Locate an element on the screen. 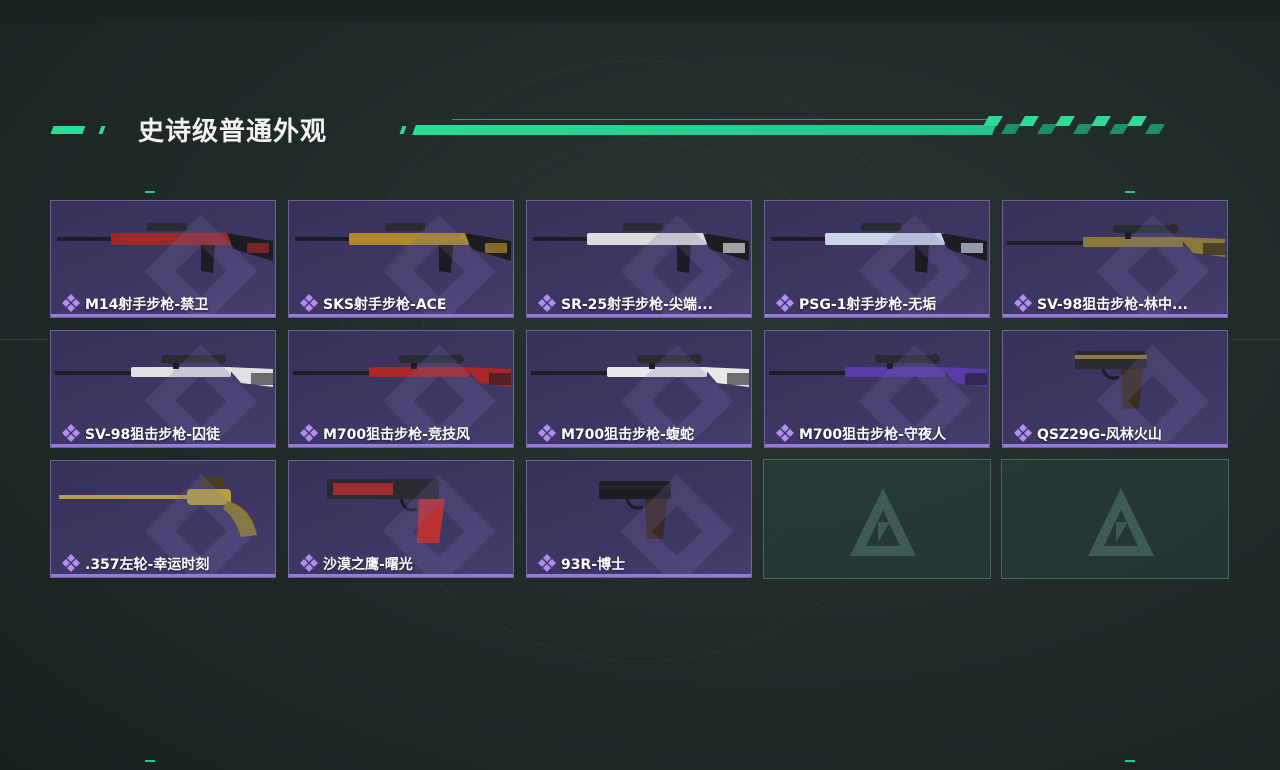 The width and height of the screenshot is (1280, 770). skin-card: 93R-博士 is located at coordinates (639, 519).